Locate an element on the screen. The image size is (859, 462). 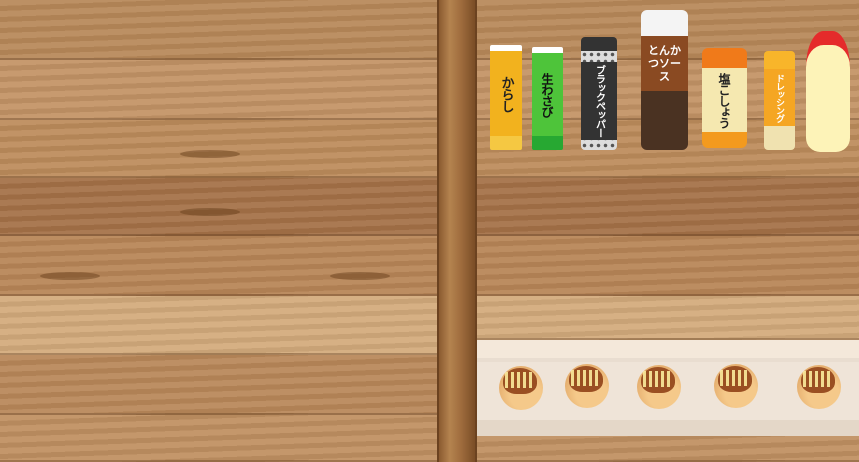
dressing-bottle: ドレッシング is located at coordinates (779, 100).